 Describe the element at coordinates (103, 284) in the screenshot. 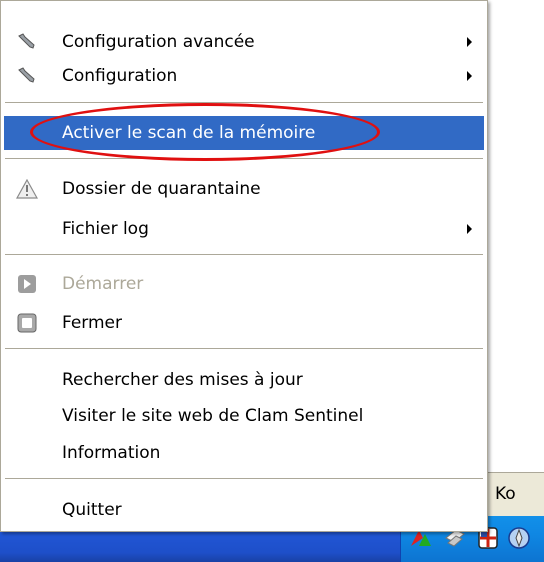

I see `menu-item-label: Démarrer` at that location.